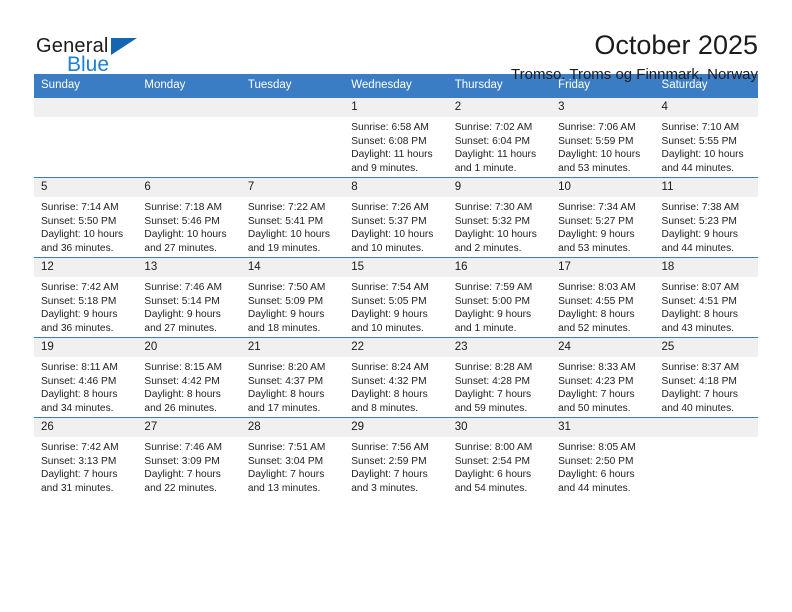 This screenshot has width=792, height=612. What do you see at coordinates (597, 447) in the screenshot?
I see `sunrise-text: Sunrise: 8:05 AM` at bounding box center [597, 447].